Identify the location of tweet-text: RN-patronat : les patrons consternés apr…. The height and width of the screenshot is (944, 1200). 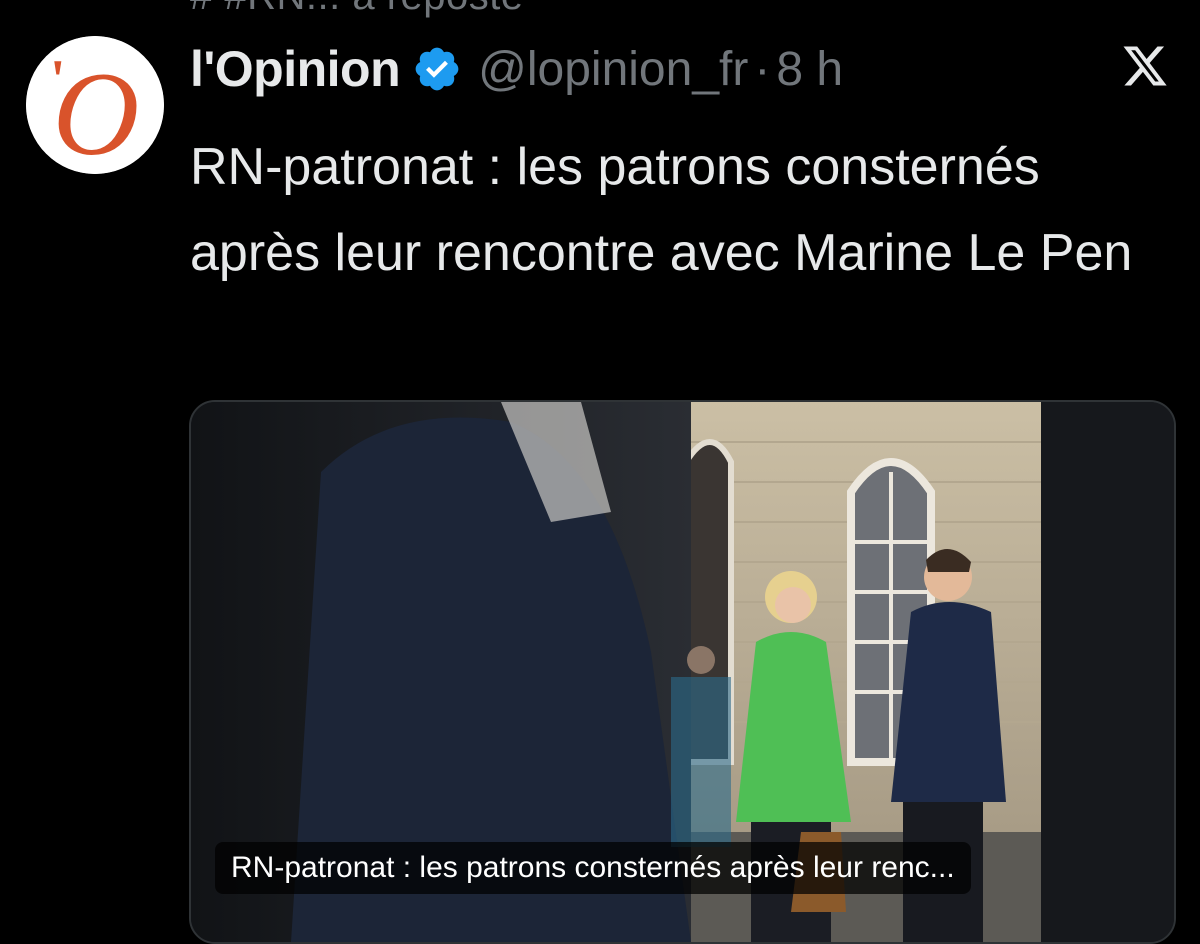
(661, 210).